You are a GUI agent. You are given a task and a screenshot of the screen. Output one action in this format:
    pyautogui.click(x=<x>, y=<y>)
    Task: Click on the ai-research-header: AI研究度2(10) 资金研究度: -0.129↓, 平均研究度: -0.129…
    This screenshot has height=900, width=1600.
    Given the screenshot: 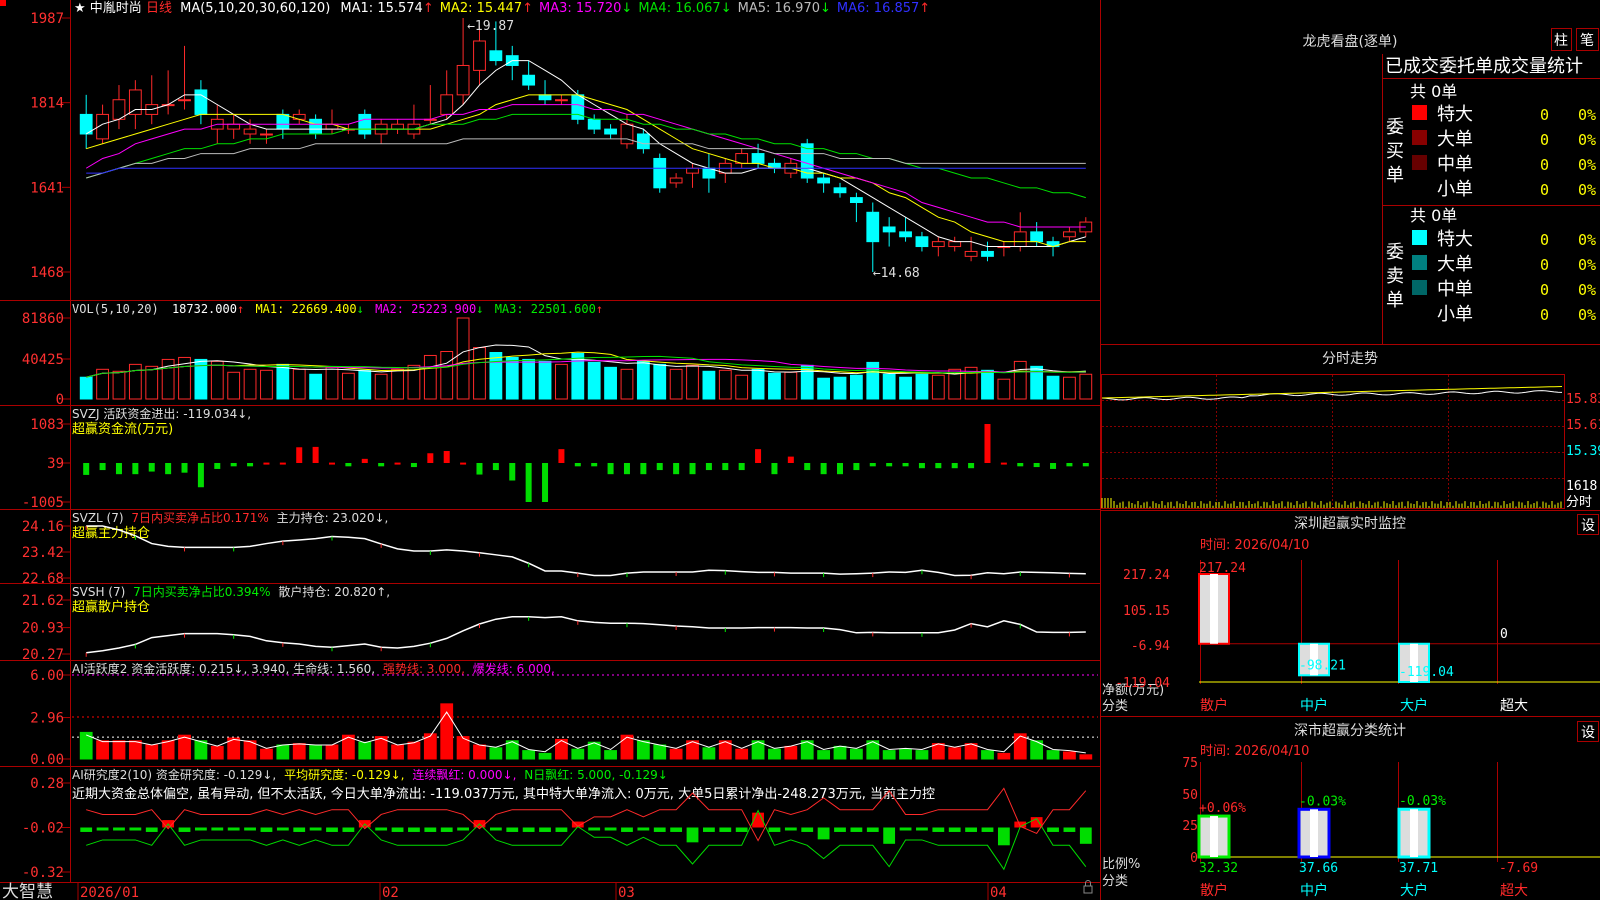 What is the action you would take?
    pyautogui.click(x=370, y=774)
    